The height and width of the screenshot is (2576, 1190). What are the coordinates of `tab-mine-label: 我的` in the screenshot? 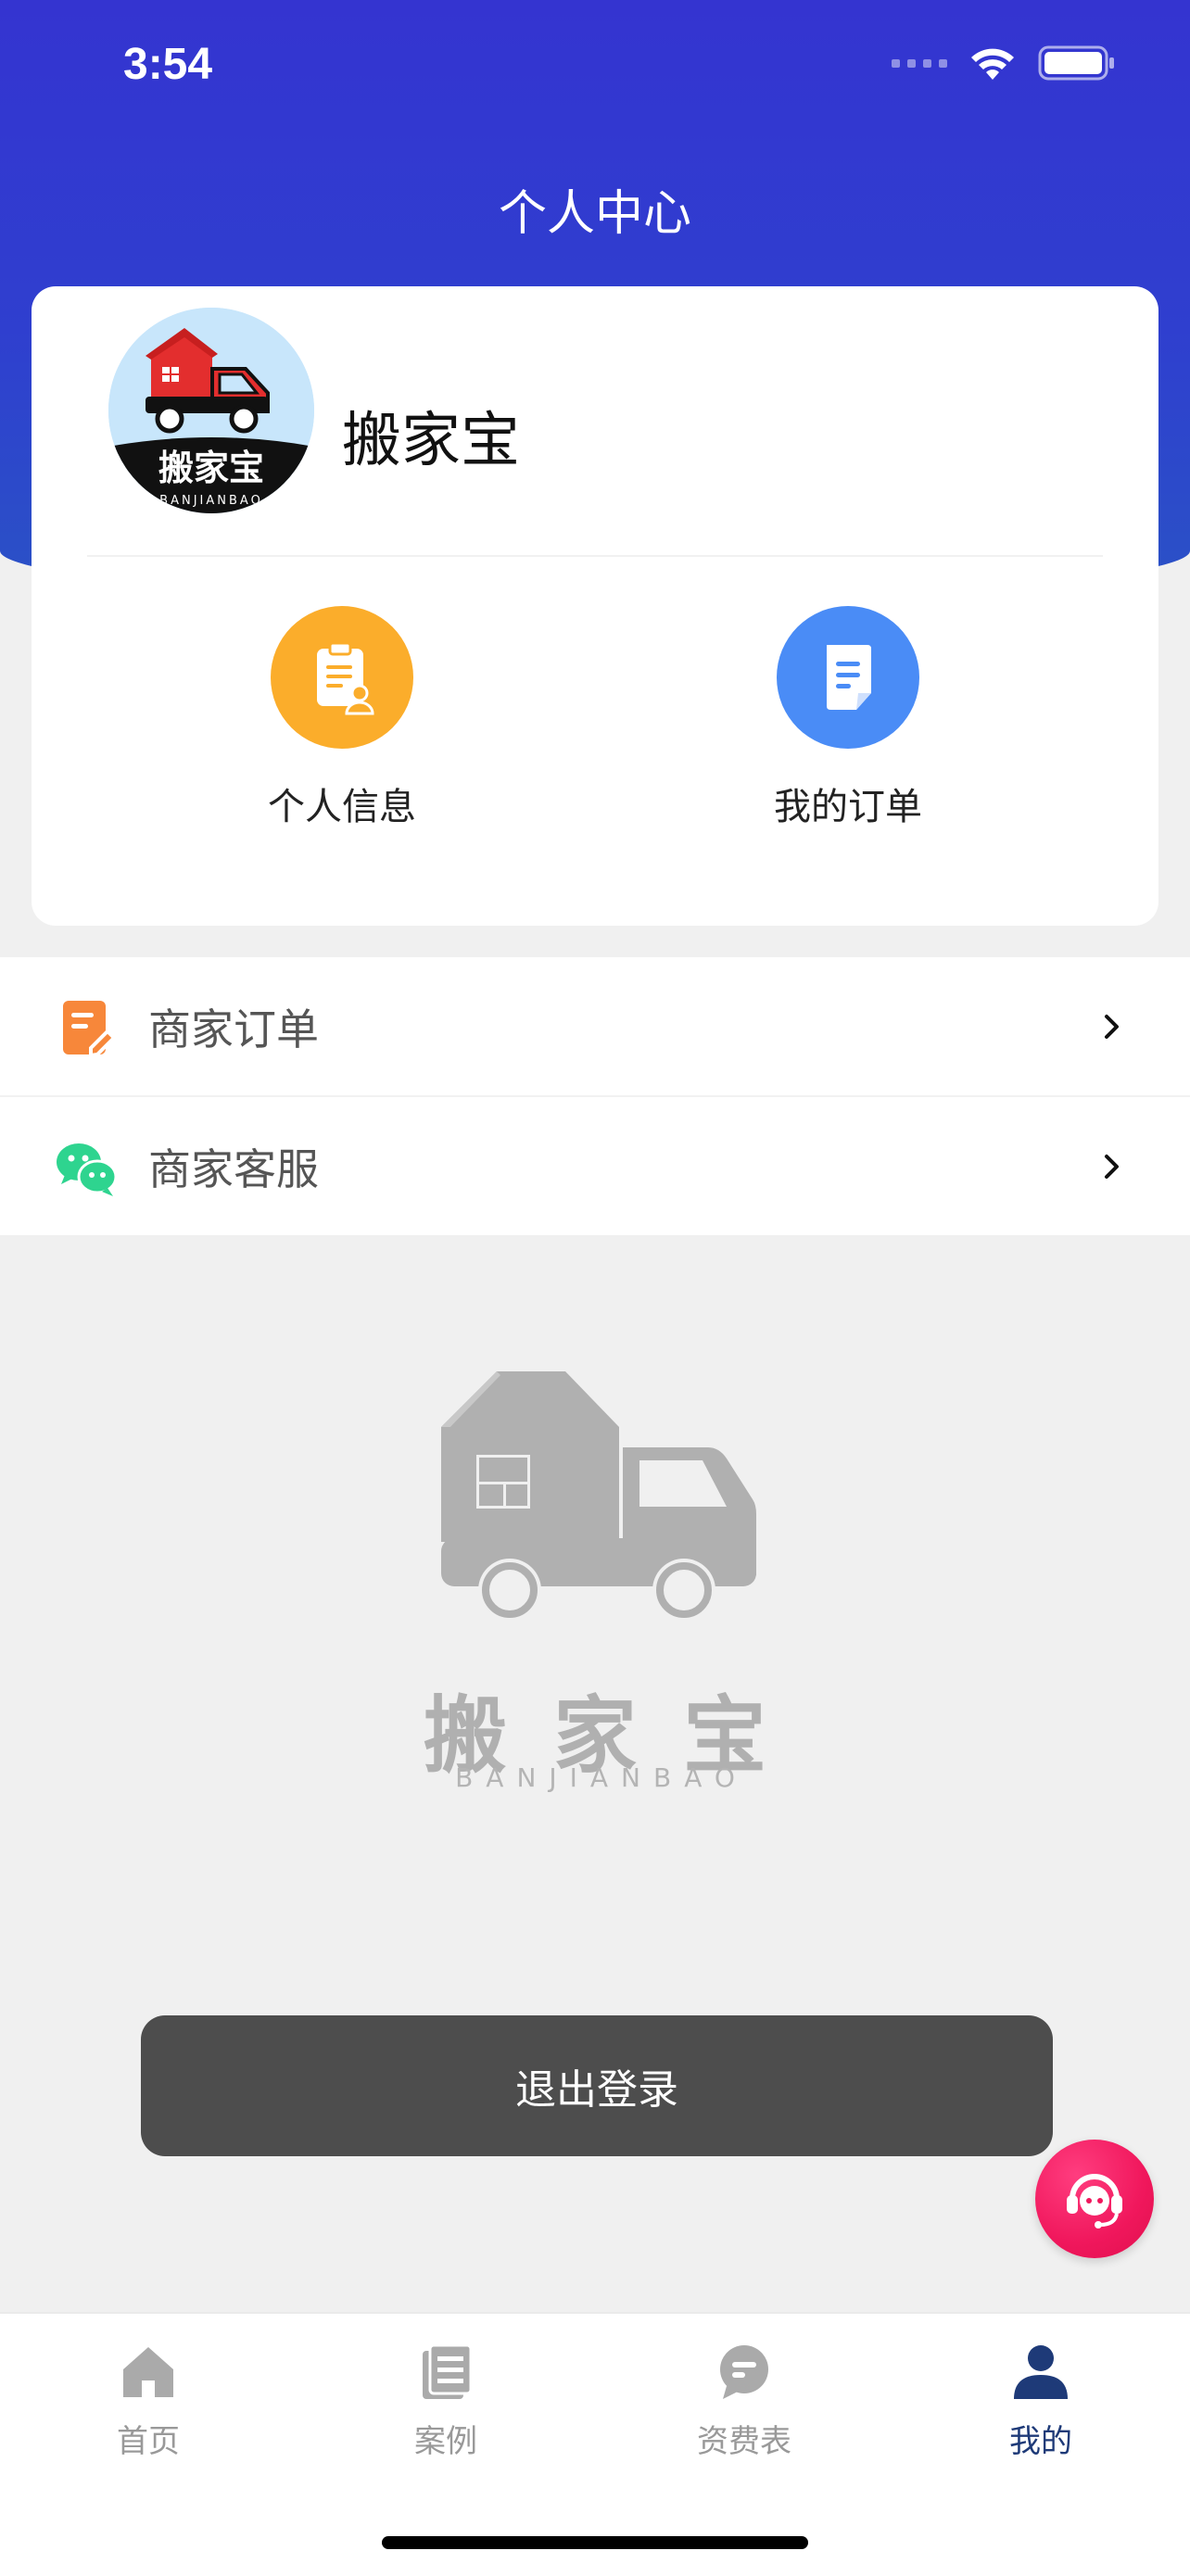 It's located at (1040, 2442).